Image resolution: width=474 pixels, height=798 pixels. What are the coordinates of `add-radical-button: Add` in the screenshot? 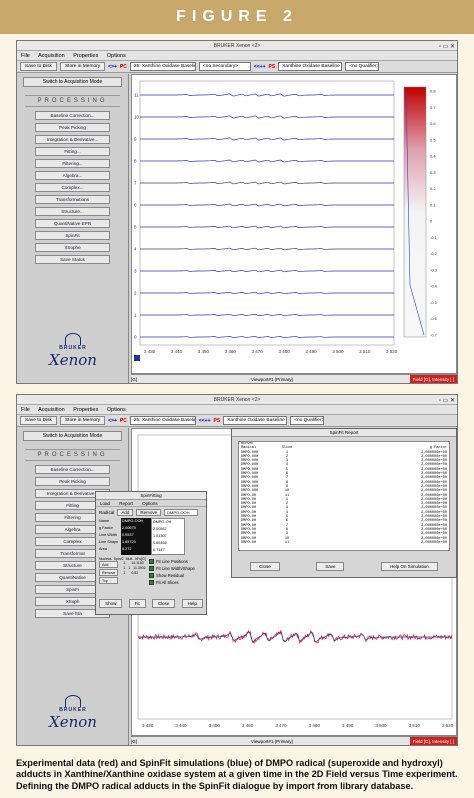 It's located at (125, 512).